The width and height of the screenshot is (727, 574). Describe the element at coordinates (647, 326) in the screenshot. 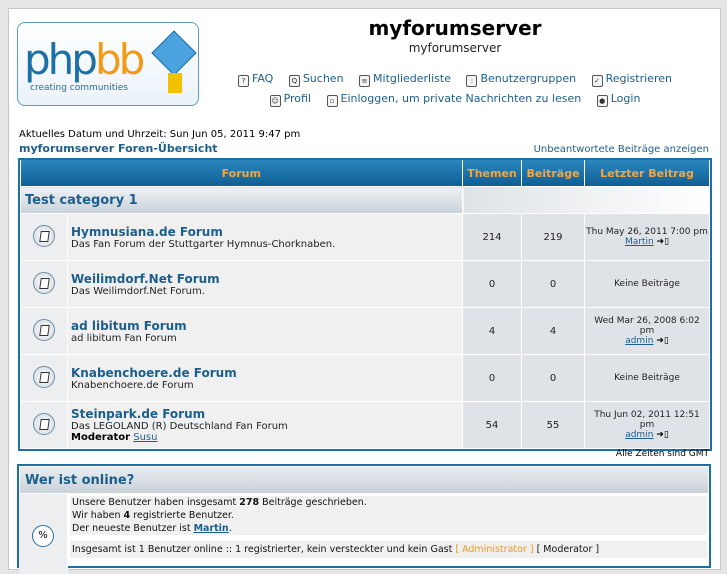

I see `last-post-date: Wed Mar 26, 2008 6:02 pm` at that location.